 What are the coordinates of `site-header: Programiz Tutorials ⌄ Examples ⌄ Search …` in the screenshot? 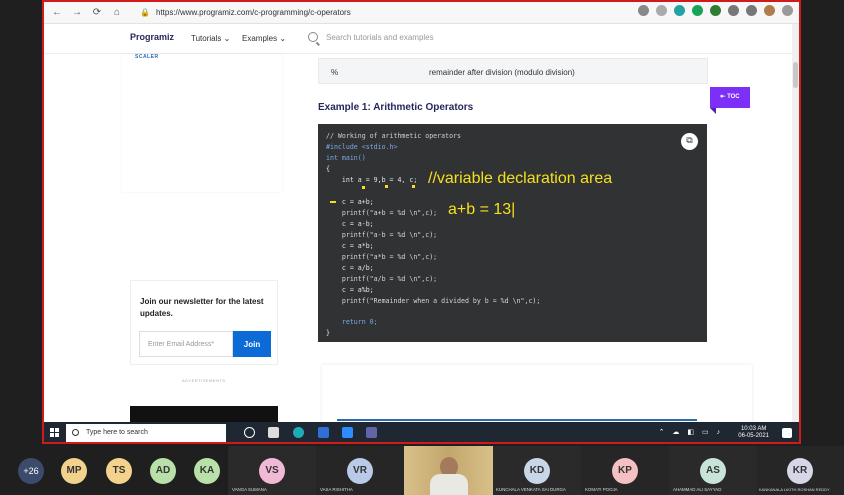 It's located at (421, 39).